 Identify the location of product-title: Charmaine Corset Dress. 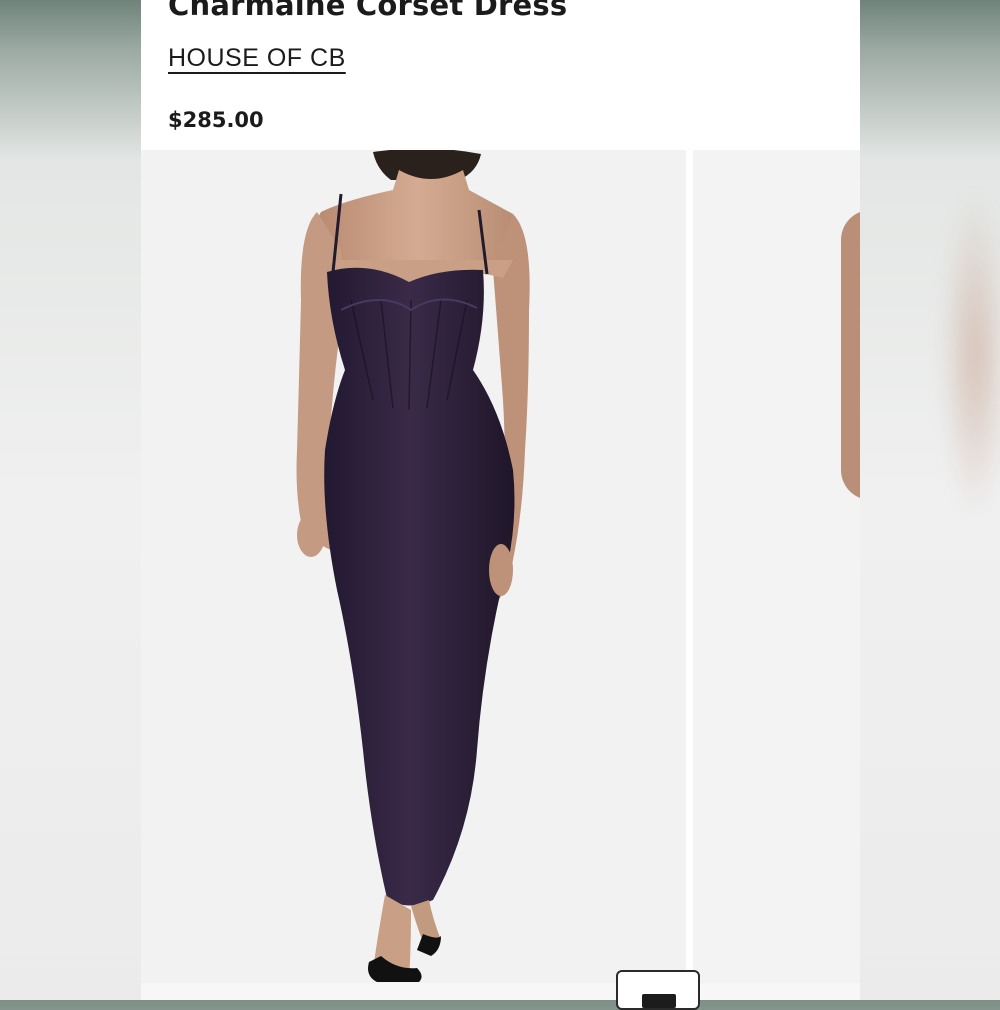
(368, 11).